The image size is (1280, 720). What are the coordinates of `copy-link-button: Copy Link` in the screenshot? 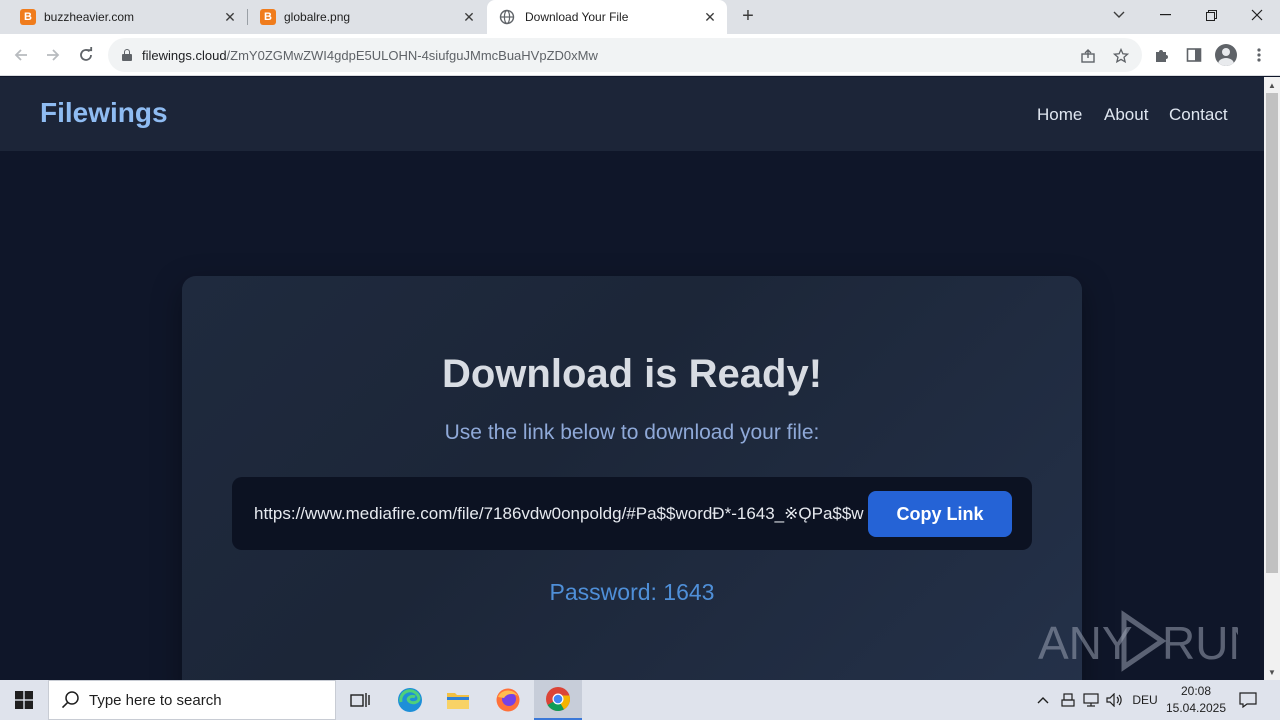 It's located at (940, 514).